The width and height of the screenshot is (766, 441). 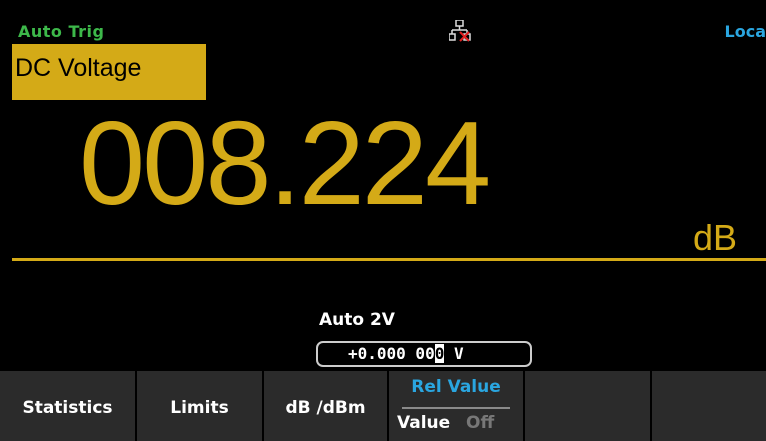 I want to click on range-indicator: Auto 2V, so click(x=357, y=320).